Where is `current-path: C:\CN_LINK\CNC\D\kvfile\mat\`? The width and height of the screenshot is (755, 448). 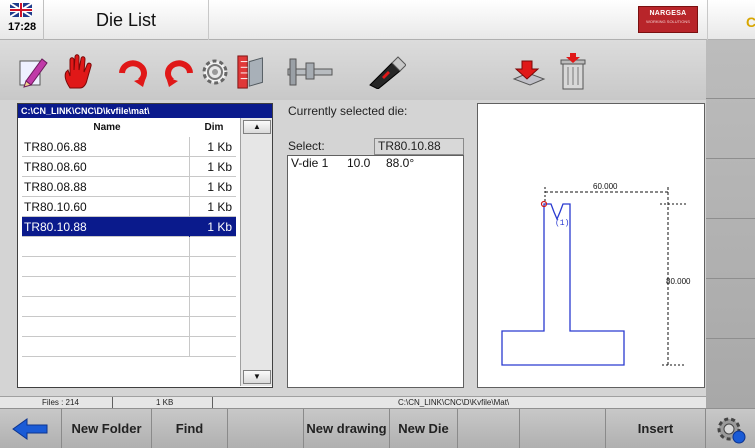 current-path: C:\CN_LINK\CNC\D\kvfile\mat\ is located at coordinates (145, 111).